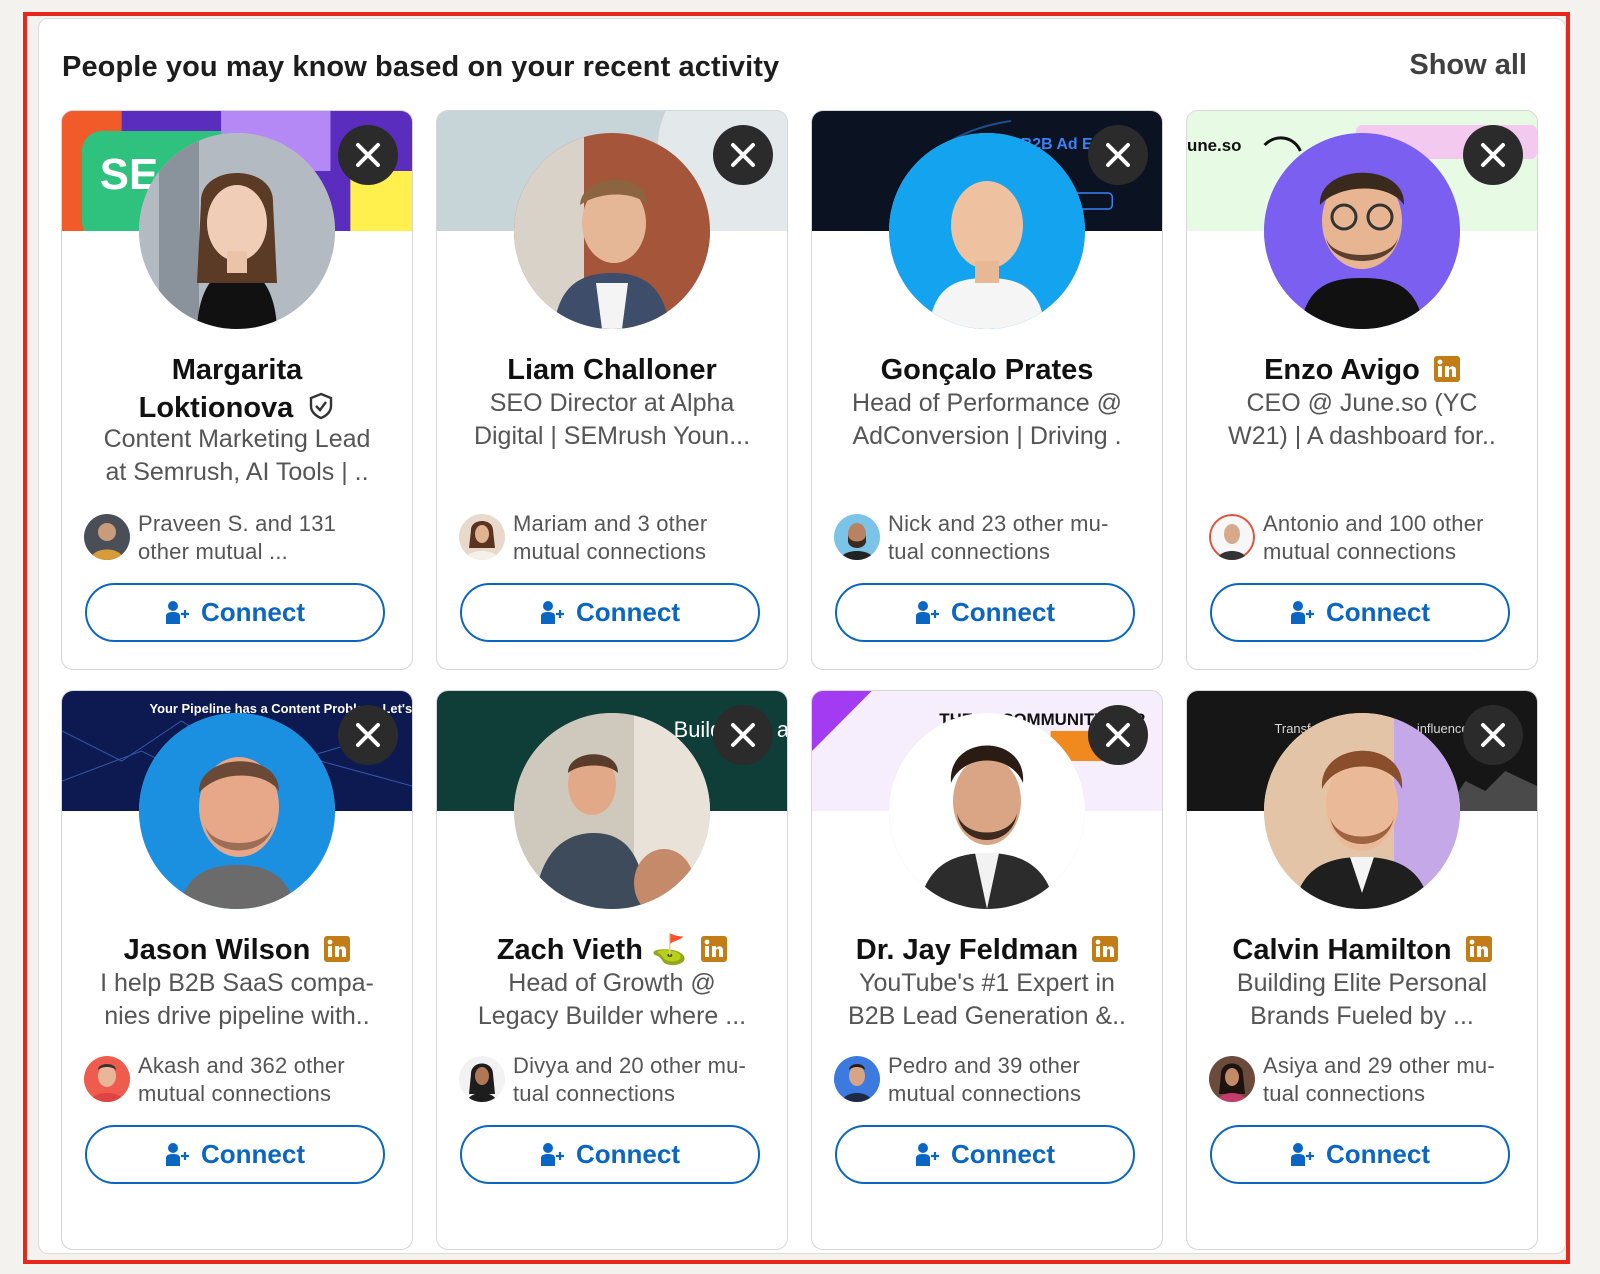 This screenshot has width=1600, height=1274. I want to click on svg-text: une.so, so click(1214, 145).